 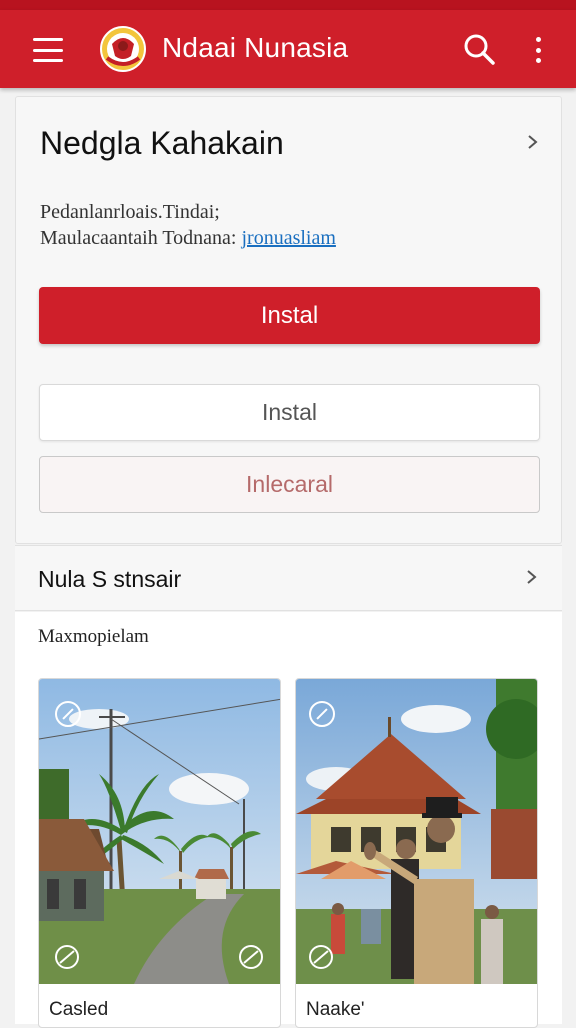 I want to click on photo-card: Naake', so click(x=416, y=853).